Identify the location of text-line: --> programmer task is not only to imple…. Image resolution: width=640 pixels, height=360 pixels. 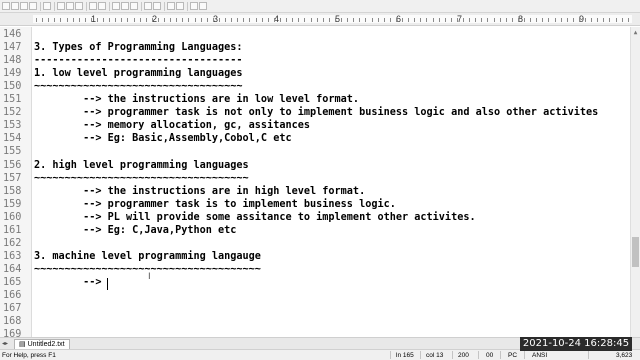
(316, 112).